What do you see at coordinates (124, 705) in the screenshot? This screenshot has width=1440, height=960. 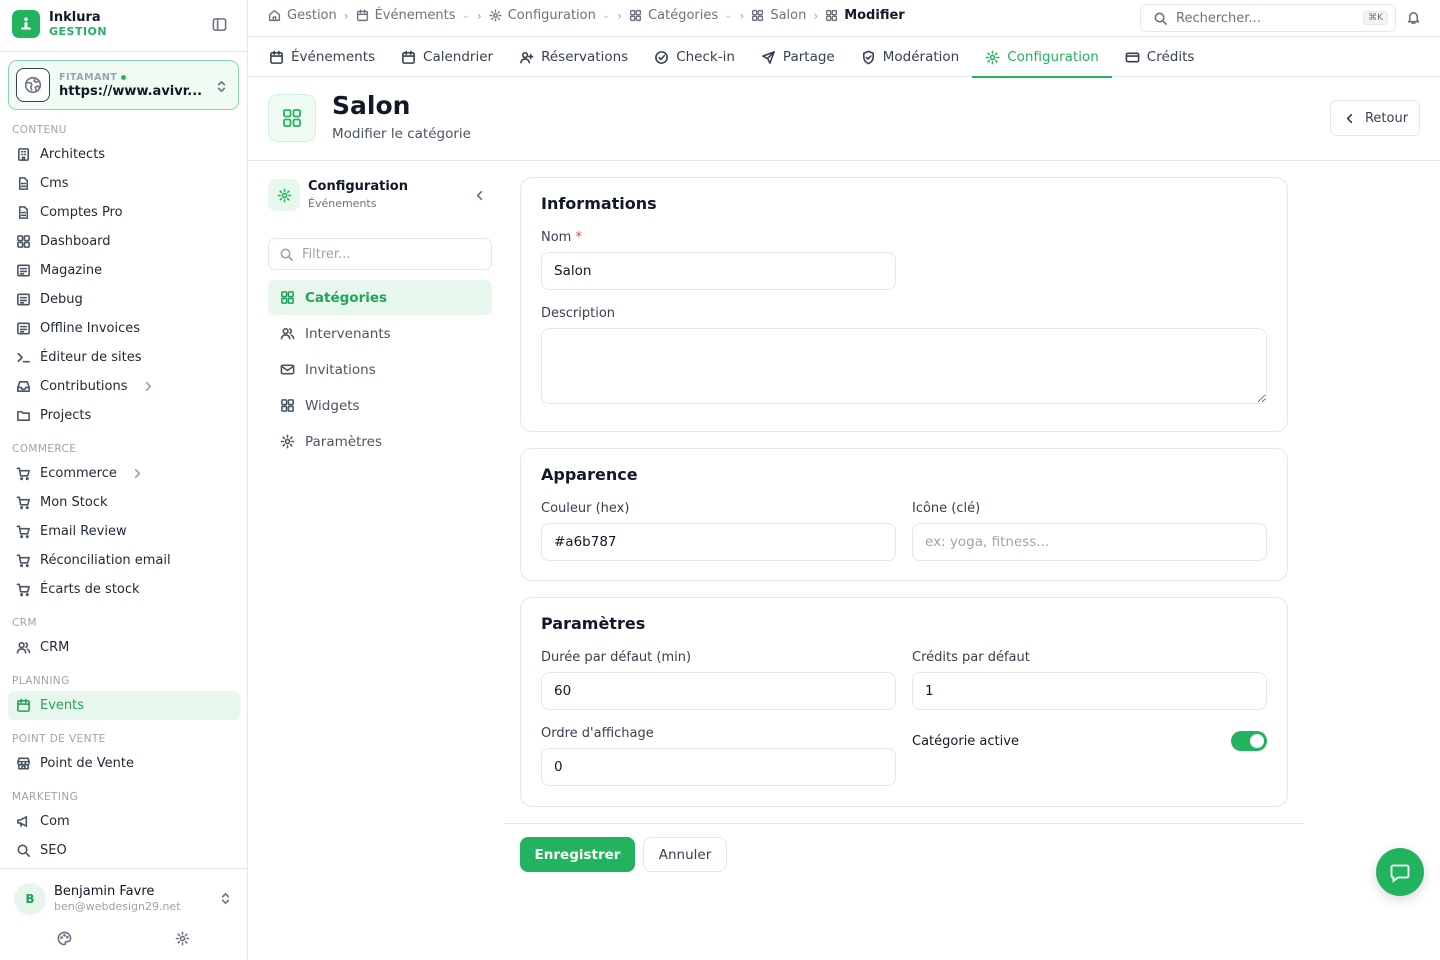 I see `sidebar-item-events: Events` at bounding box center [124, 705].